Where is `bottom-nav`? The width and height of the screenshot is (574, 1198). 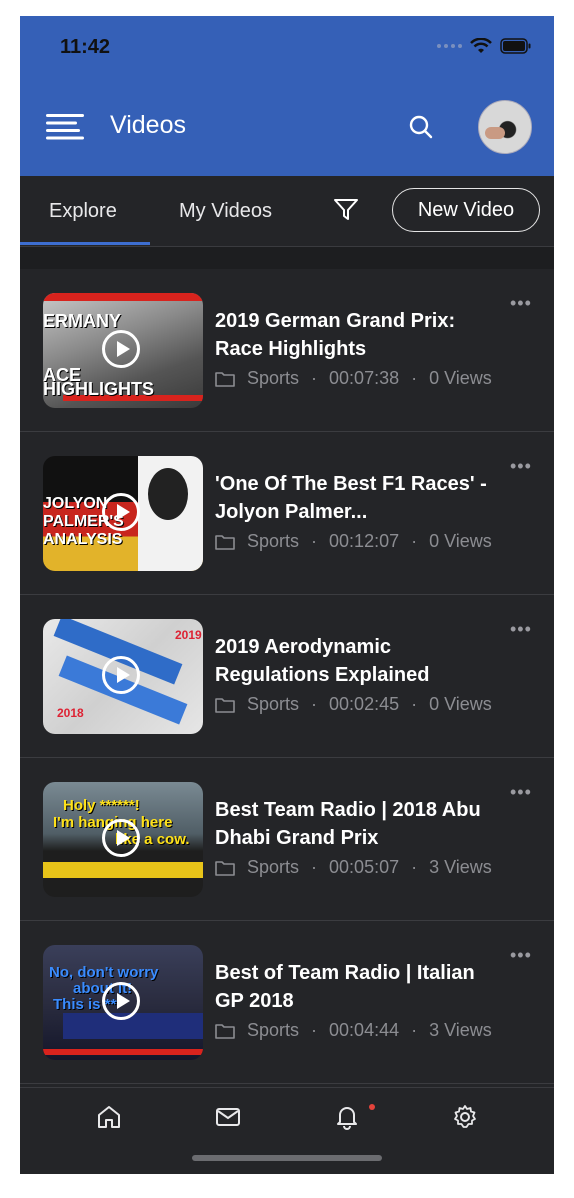
bottom-nav is located at coordinates (287, 1130).